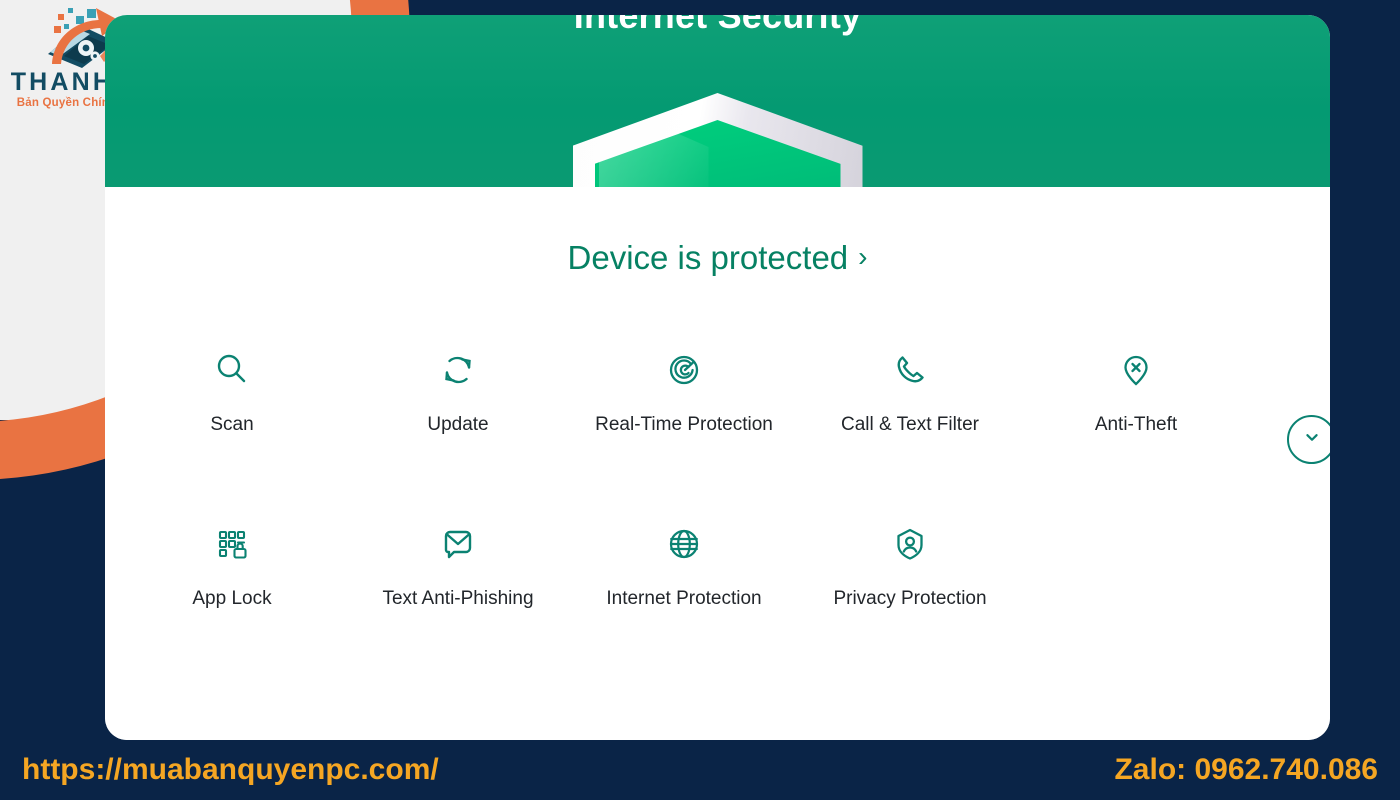 This screenshot has width=1400, height=800. Describe the element at coordinates (458, 598) in the screenshot. I see `feature-label: Text Anti-Phishing` at that location.